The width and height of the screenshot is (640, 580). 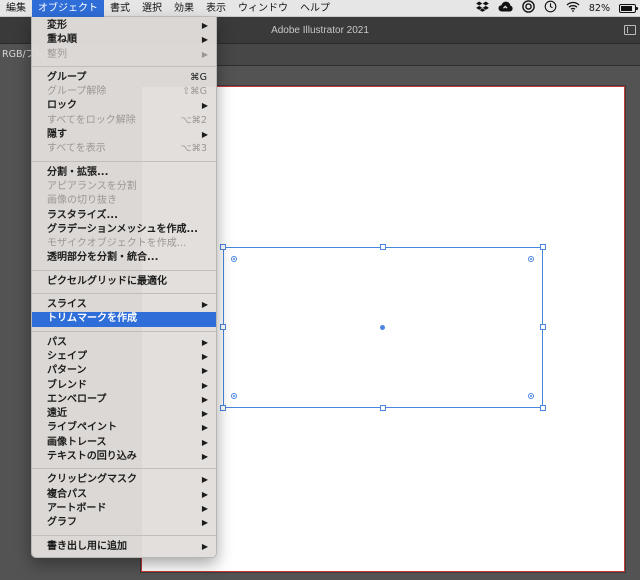 I want to click on status-icons: 82%, so click(x=557, y=9).